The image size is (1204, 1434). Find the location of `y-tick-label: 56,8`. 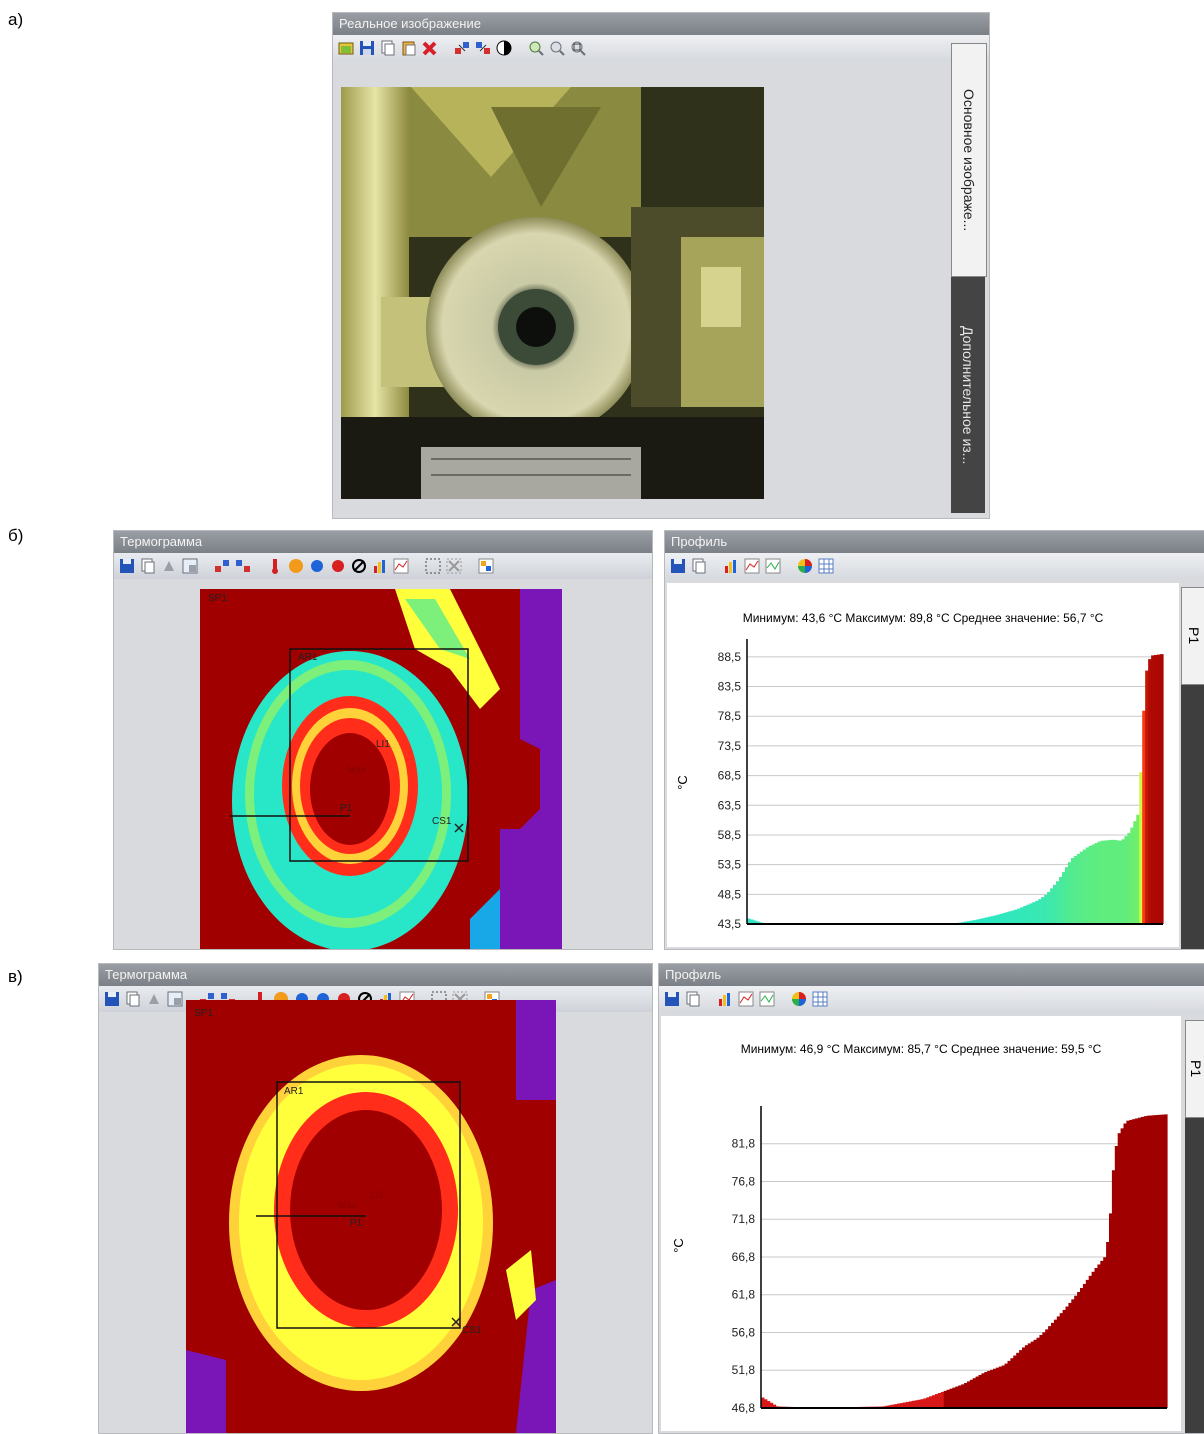

y-tick-label: 56,8 is located at coordinates (744, 1332).